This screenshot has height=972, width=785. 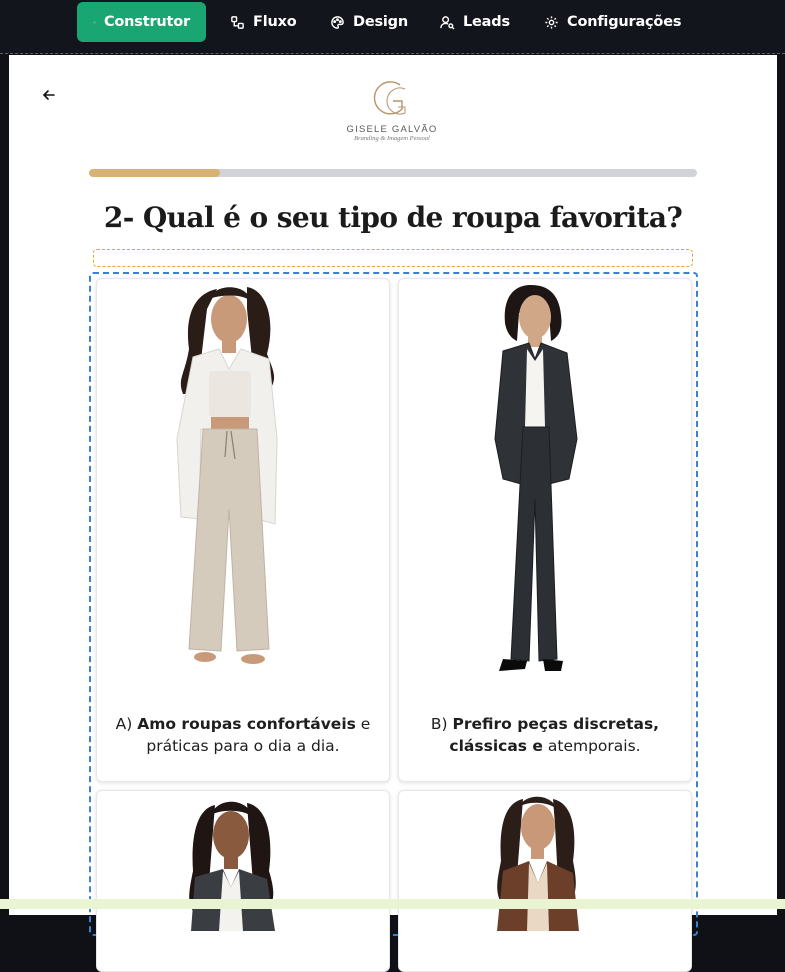 What do you see at coordinates (146, 22) in the screenshot?
I see `nav-label: Construtor` at bounding box center [146, 22].